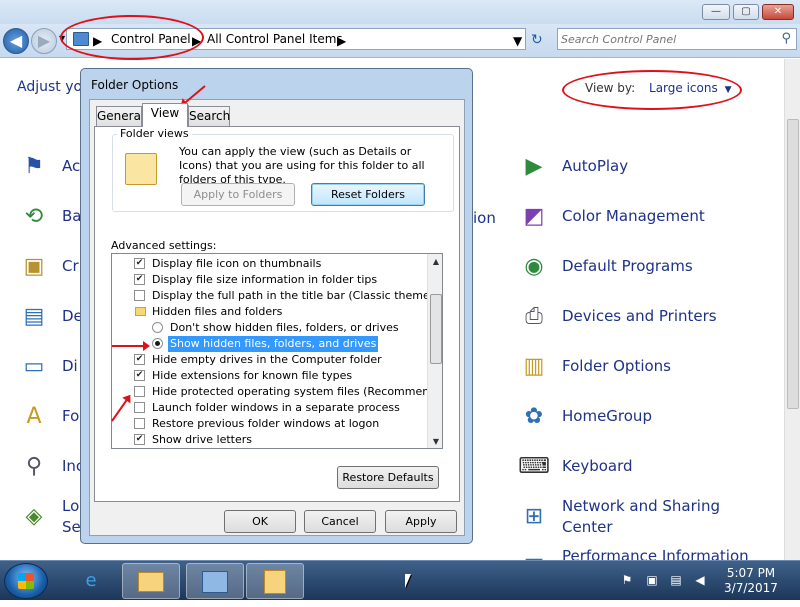  Describe the element at coordinates (534, 316) in the screenshot. I see `devices-printers-icon: ⎙` at that location.